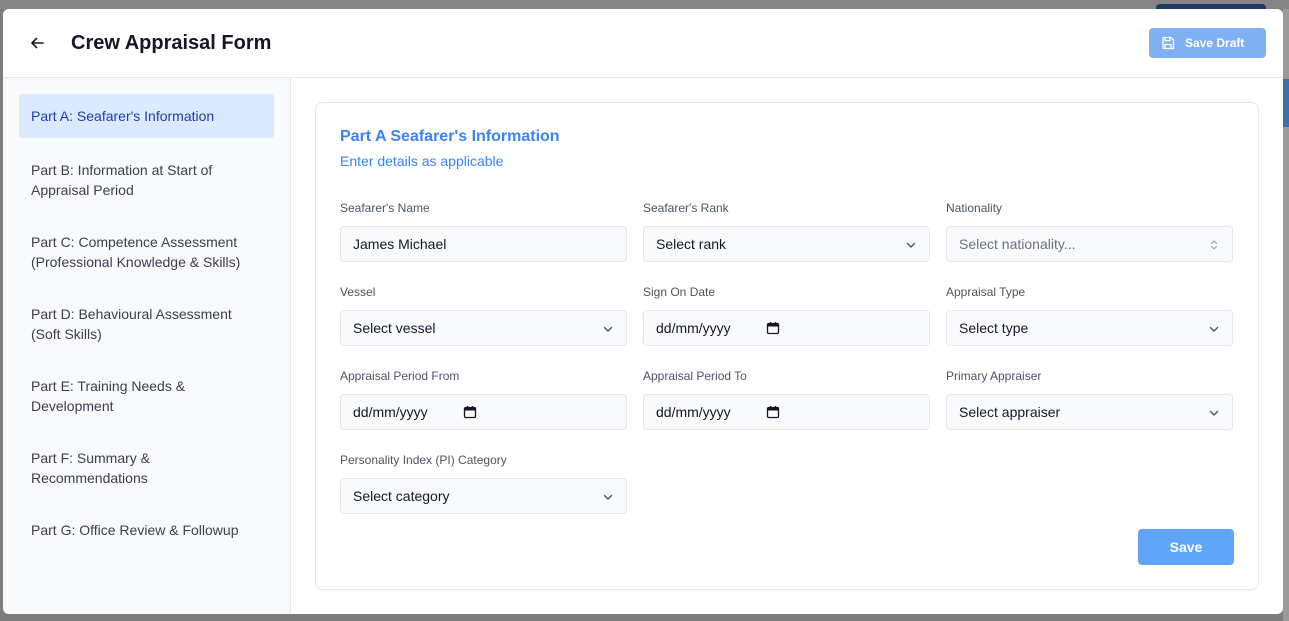 The image size is (1289, 621). I want to click on sign-on-date-input: dd/mm/yyyy, so click(786, 328).